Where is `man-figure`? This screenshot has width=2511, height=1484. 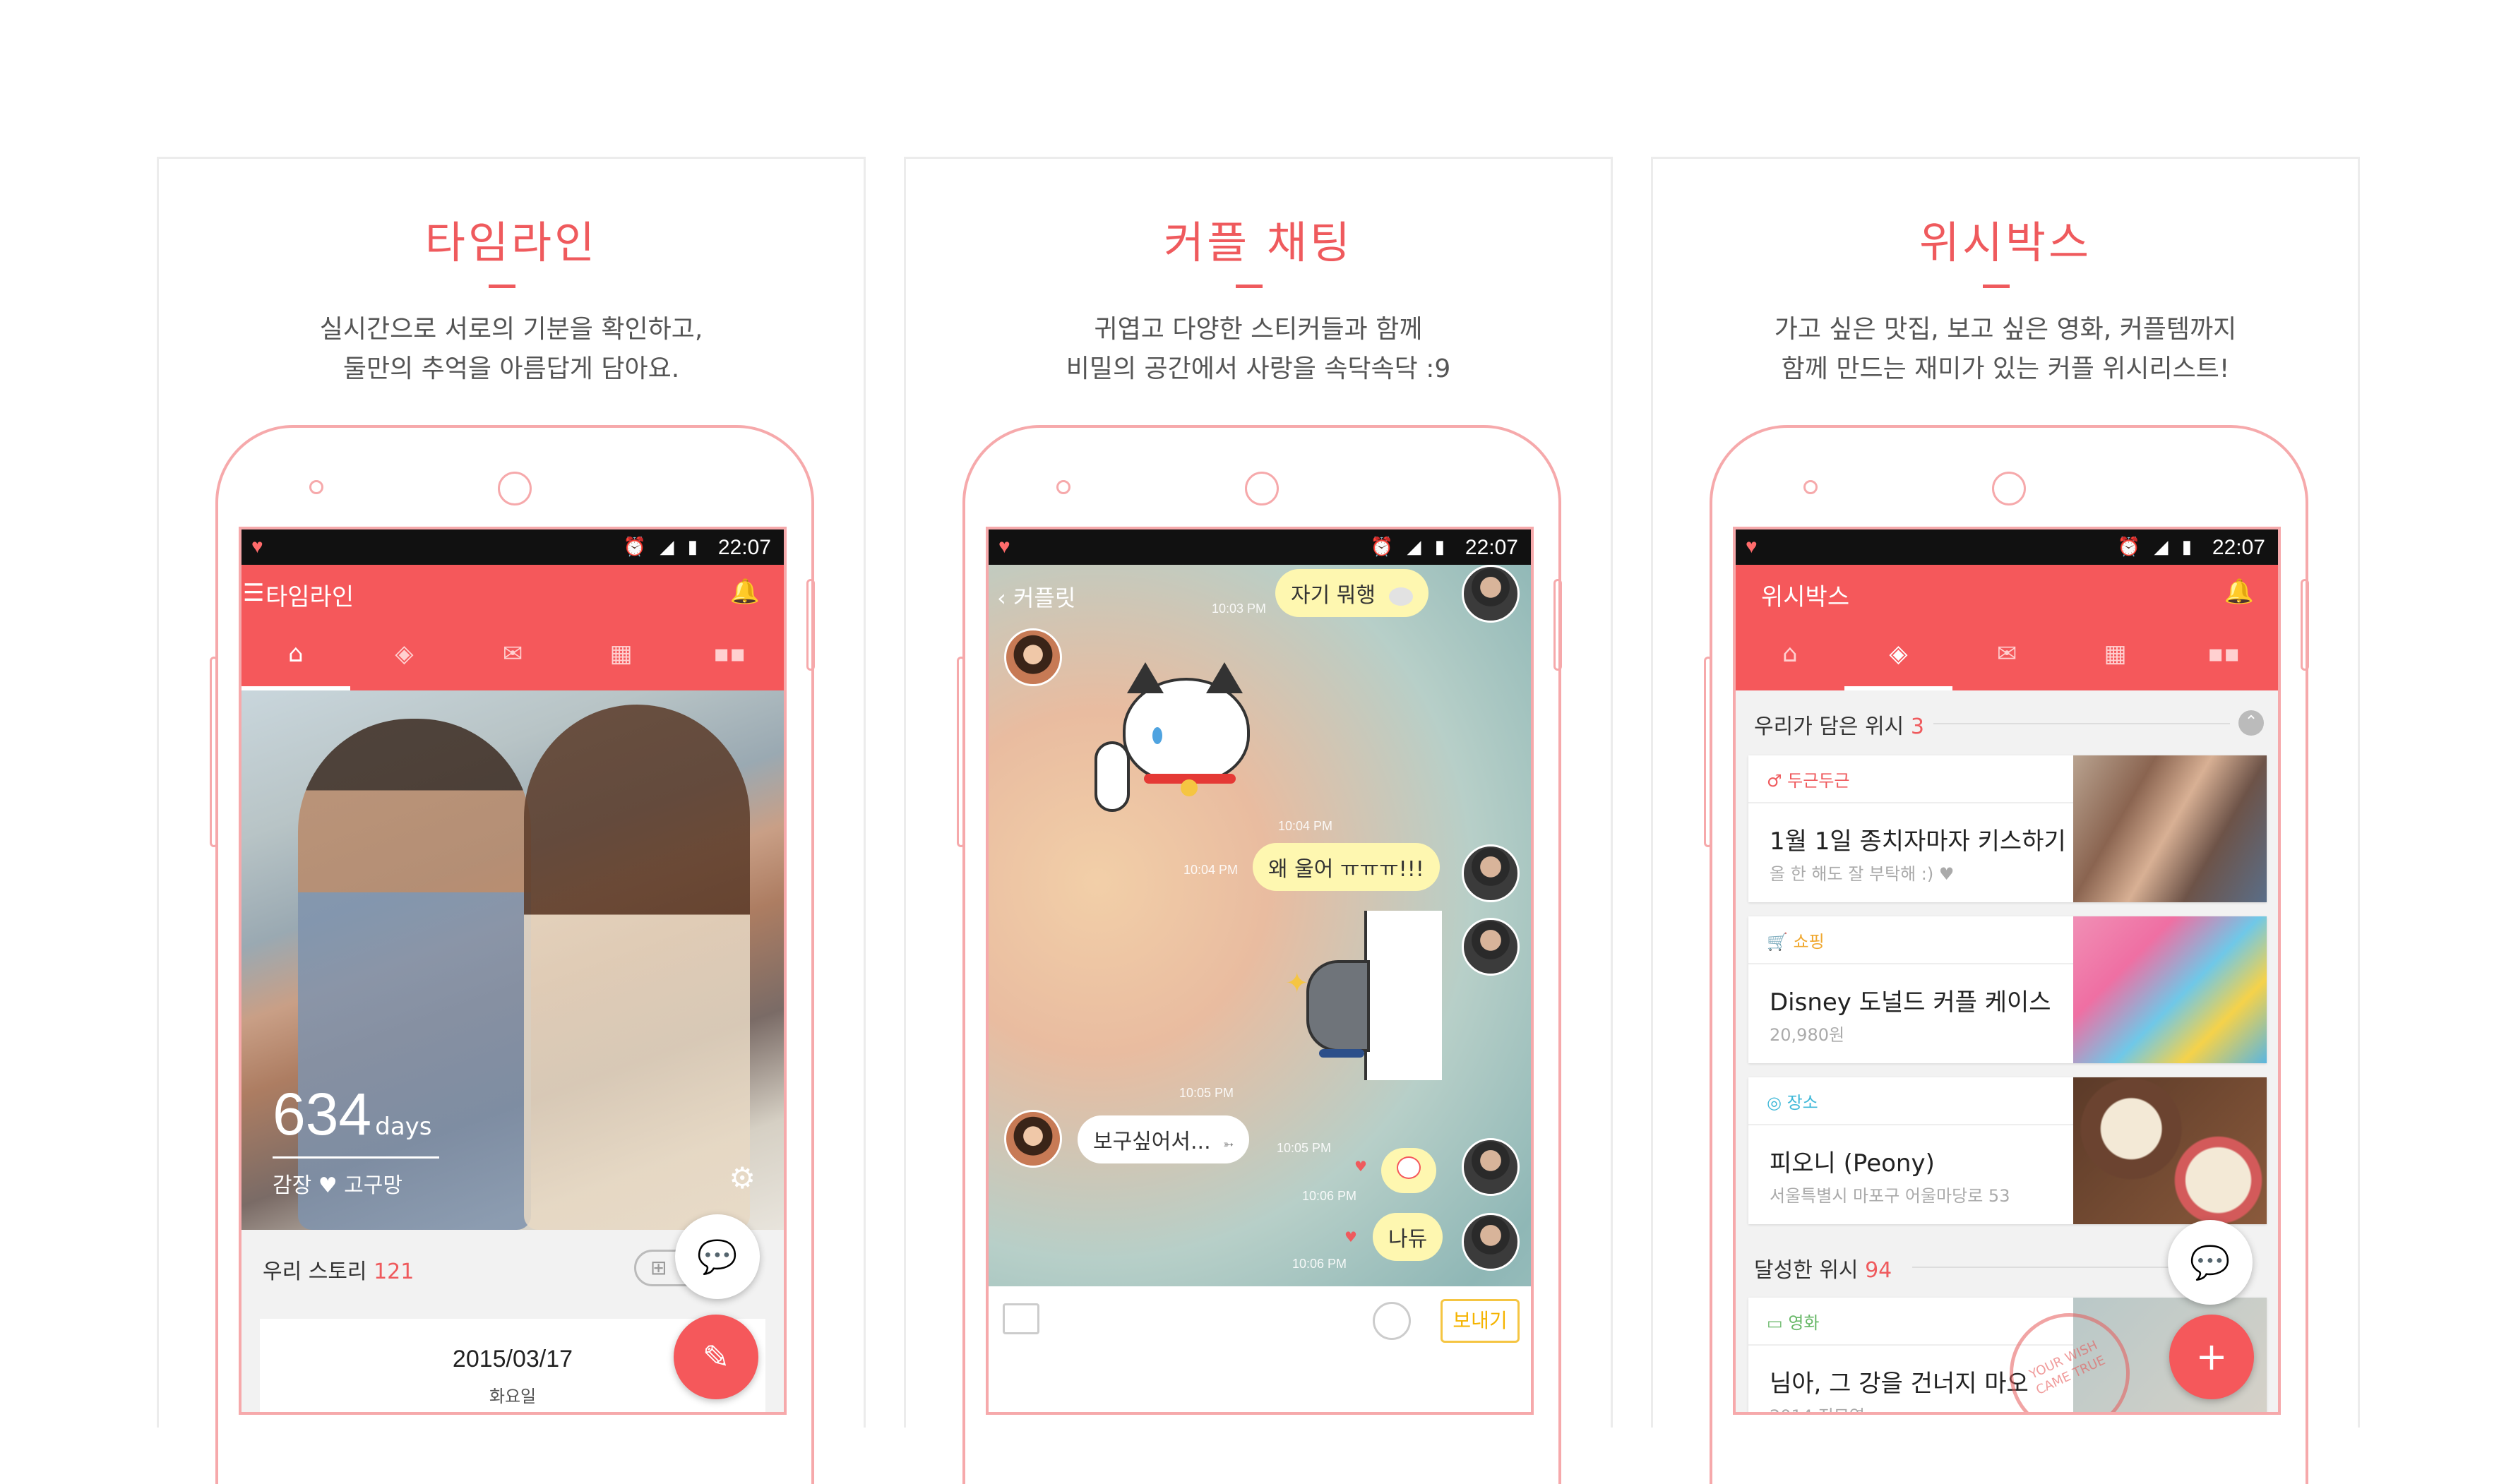
man-figure is located at coordinates (414, 975).